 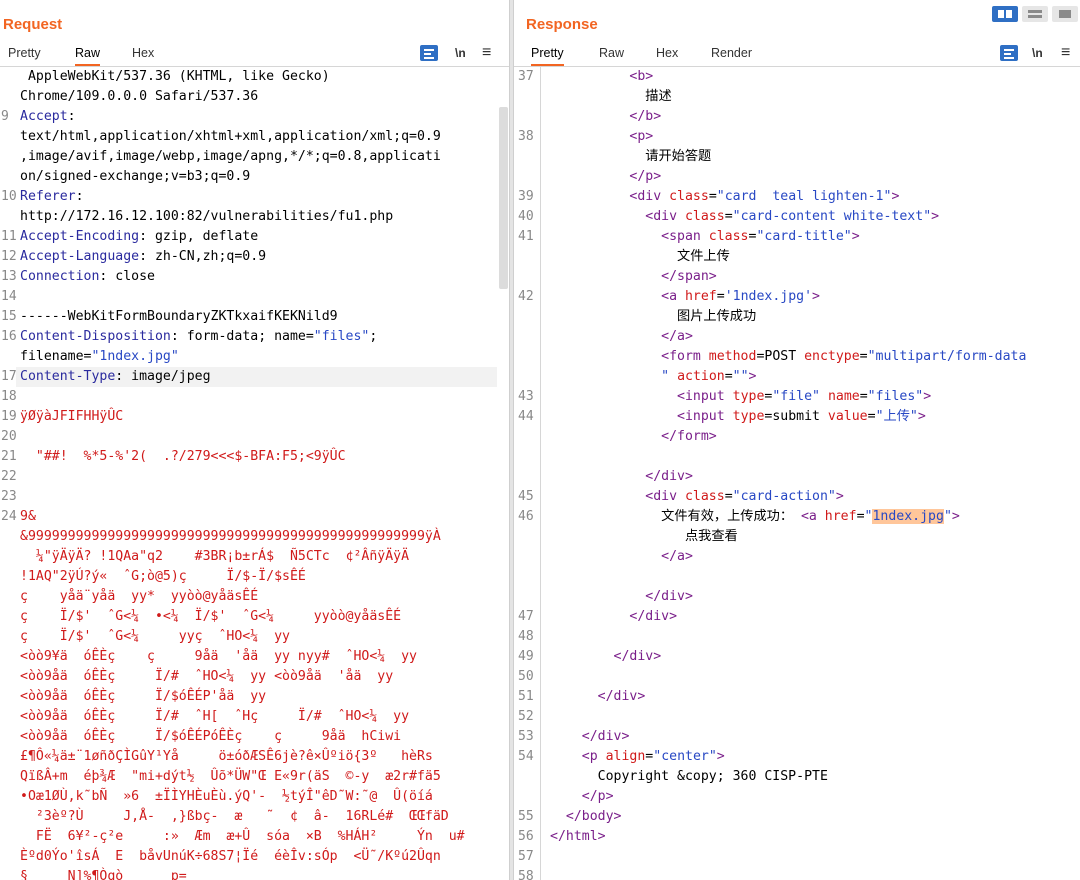 I want to click on string-value: "center", so click(x=685, y=756).